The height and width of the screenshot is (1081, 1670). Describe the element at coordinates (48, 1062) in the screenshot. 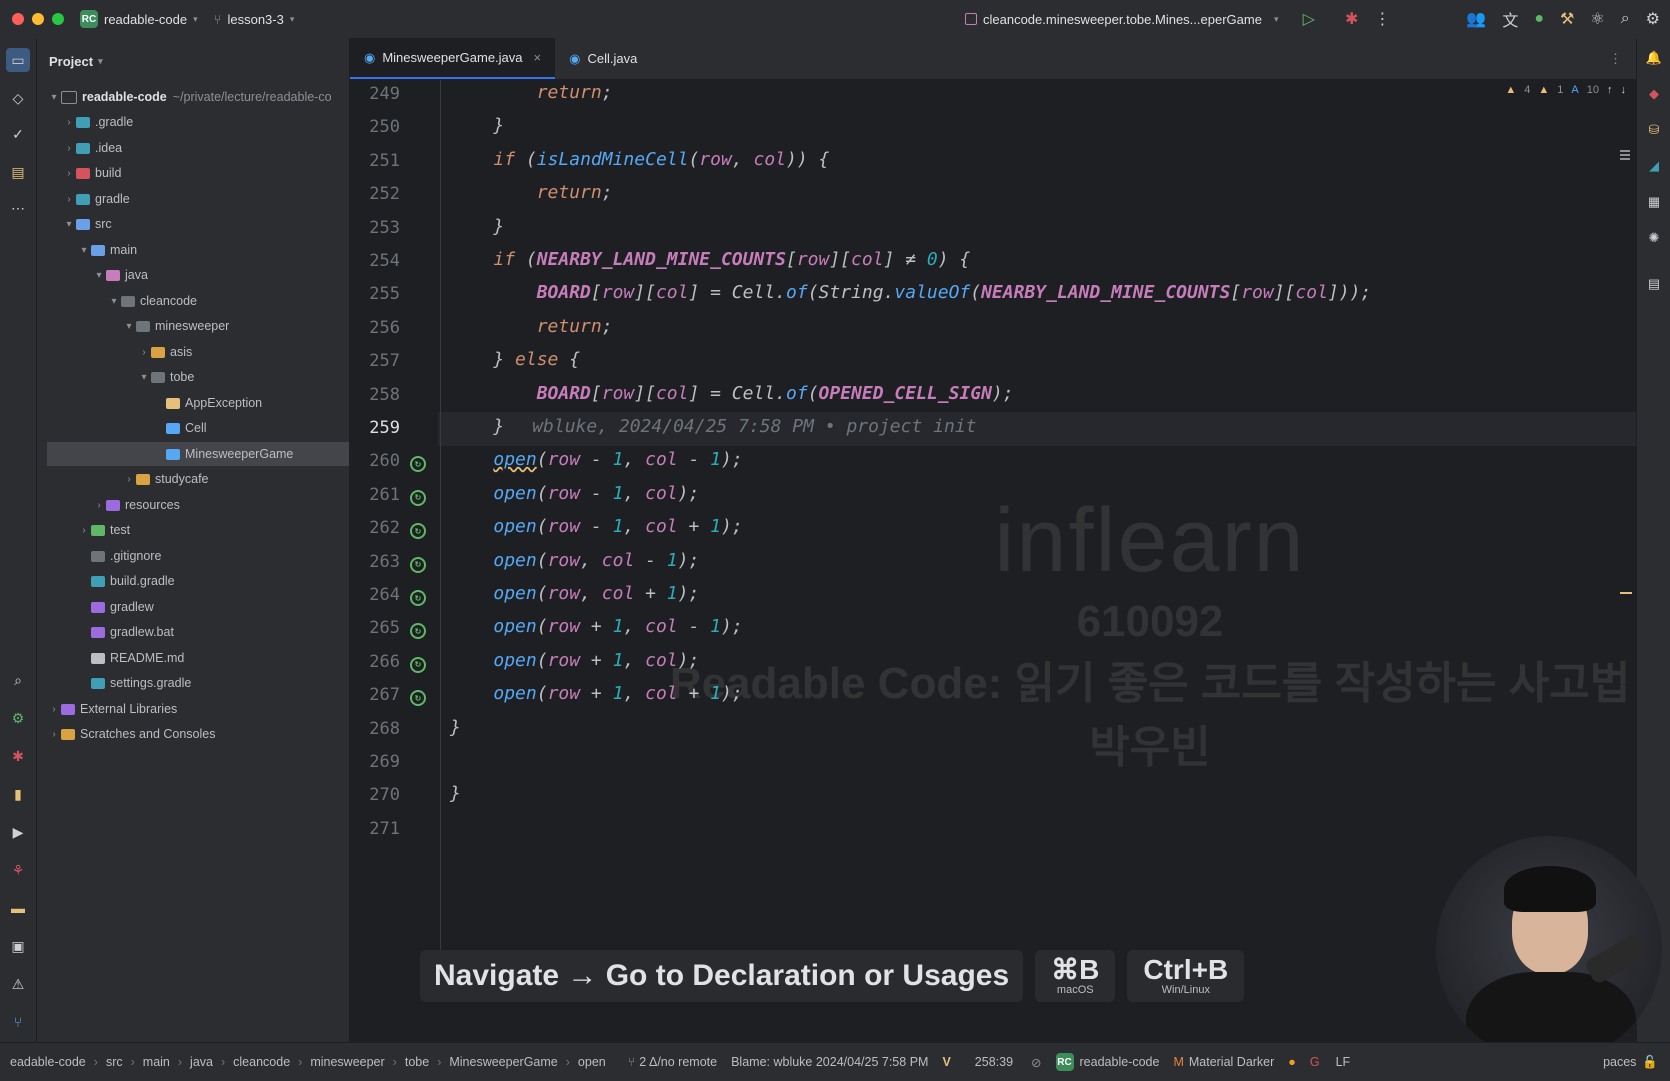

I see `breadcrumb-item: eadable-code` at that location.